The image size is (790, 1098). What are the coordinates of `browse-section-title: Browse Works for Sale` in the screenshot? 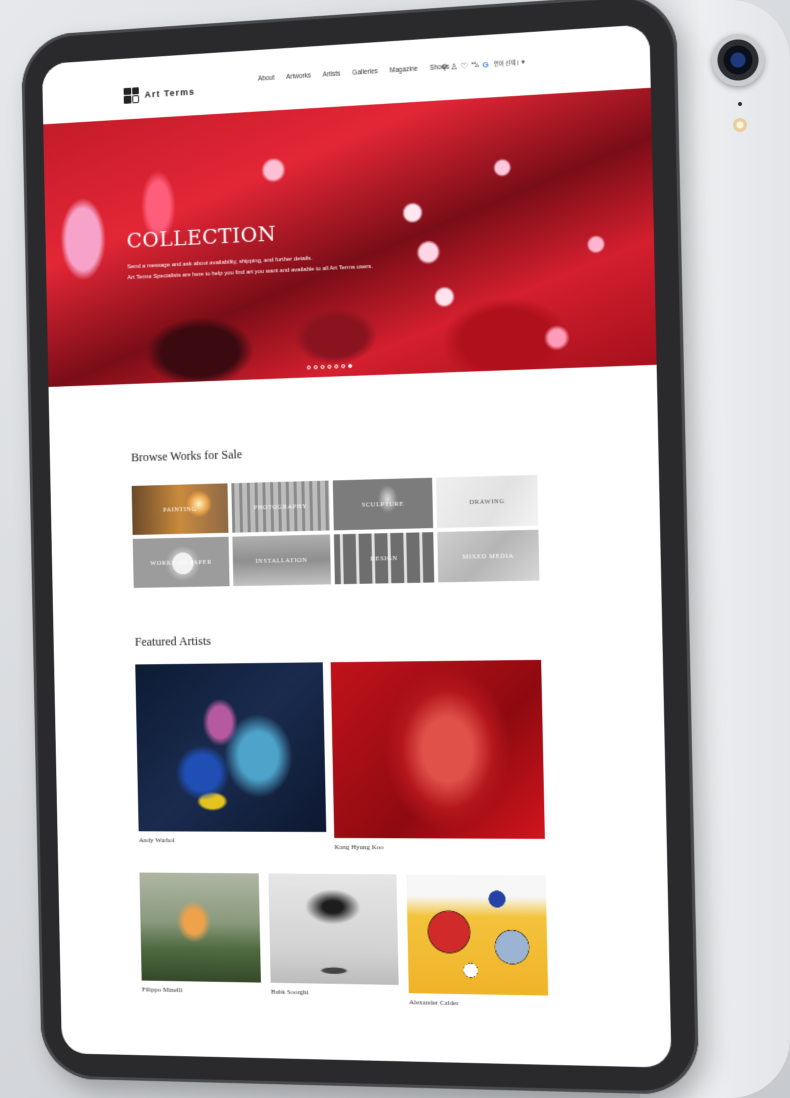 It's located at (186, 456).